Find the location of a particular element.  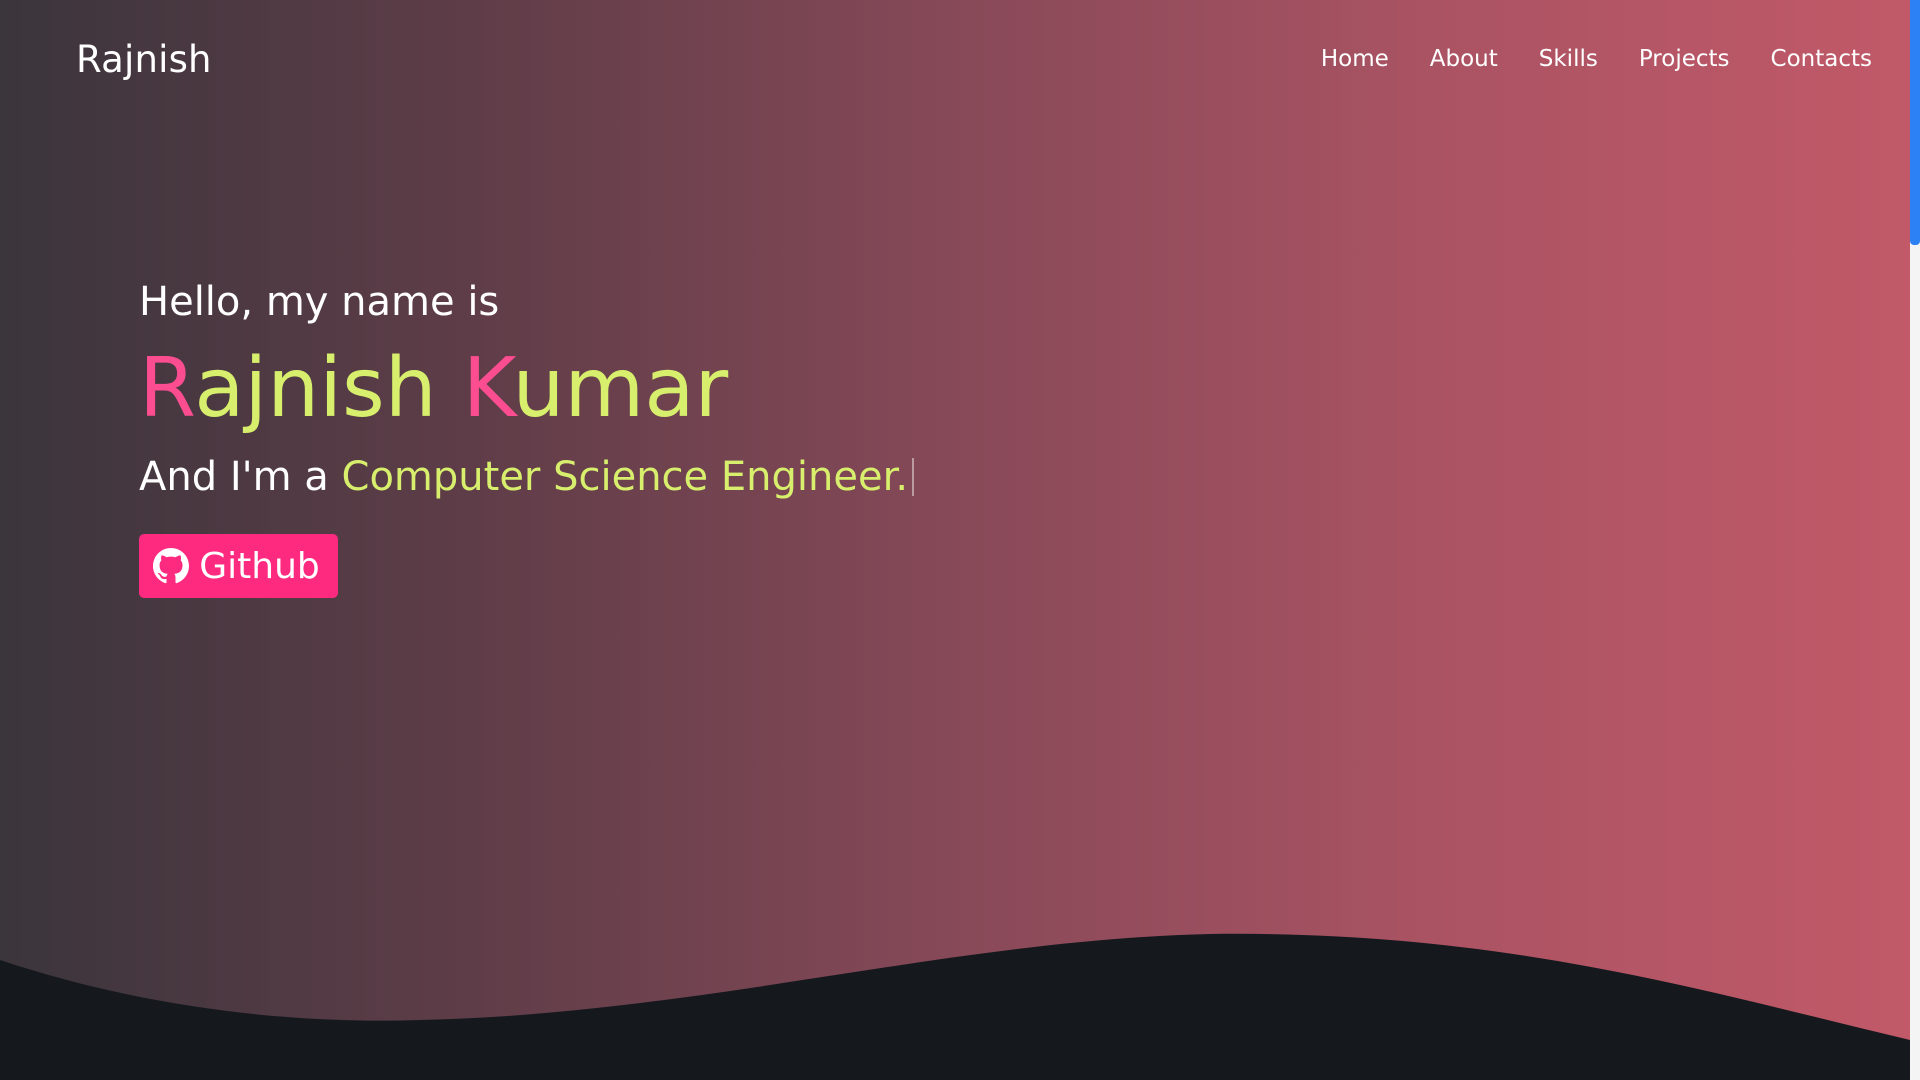

nav-links: Home About Skills Projects Contacts is located at coordinates (1576, 59).